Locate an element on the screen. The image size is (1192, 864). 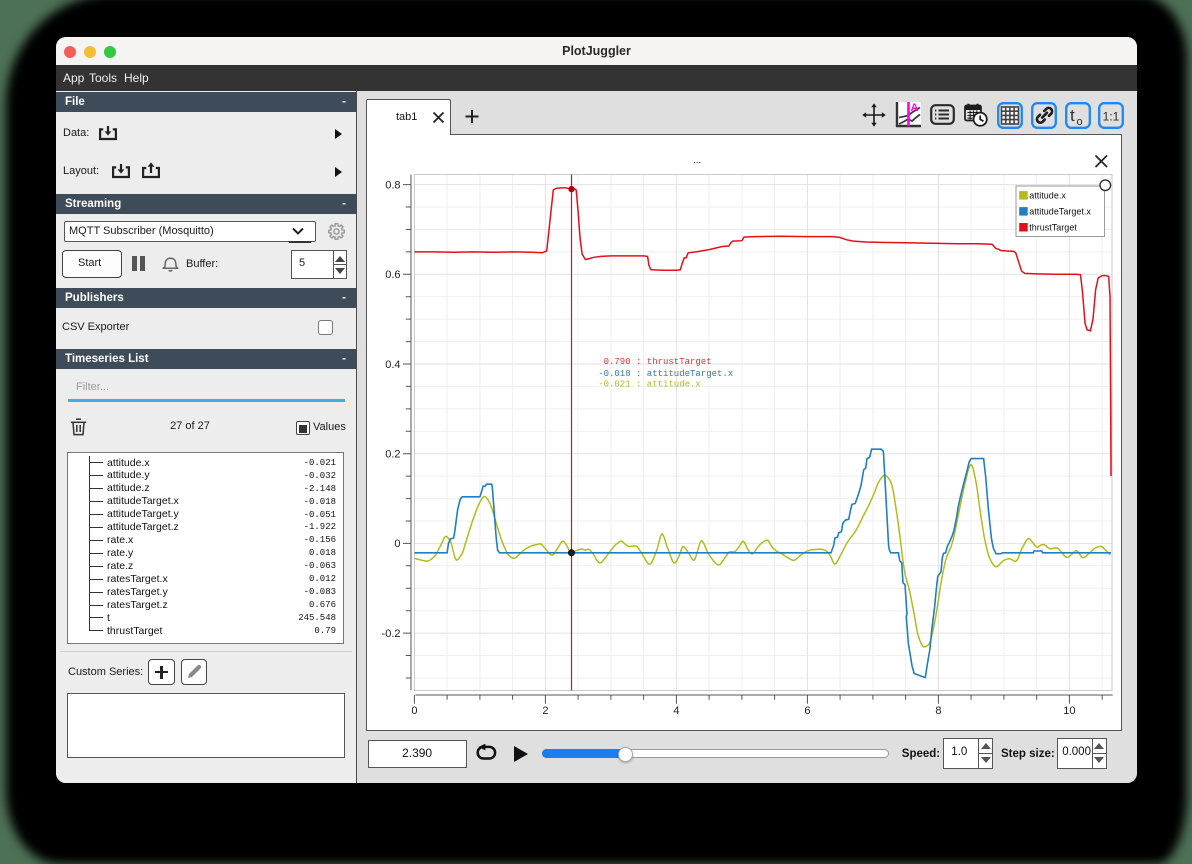
svg-text: 1:1 is located at coordinates (1111, 116).